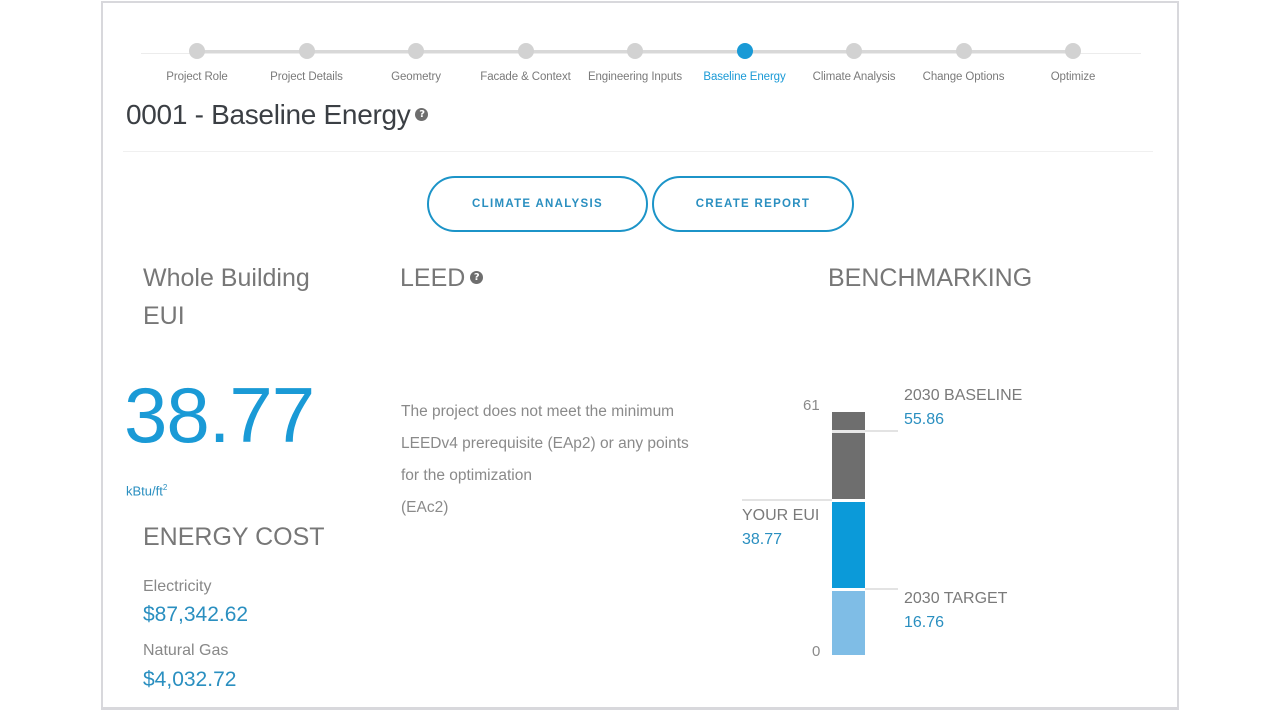 The image size is (1281, 713). I want to click on natural-gas-value: $4,032.72, so click(190, 679).